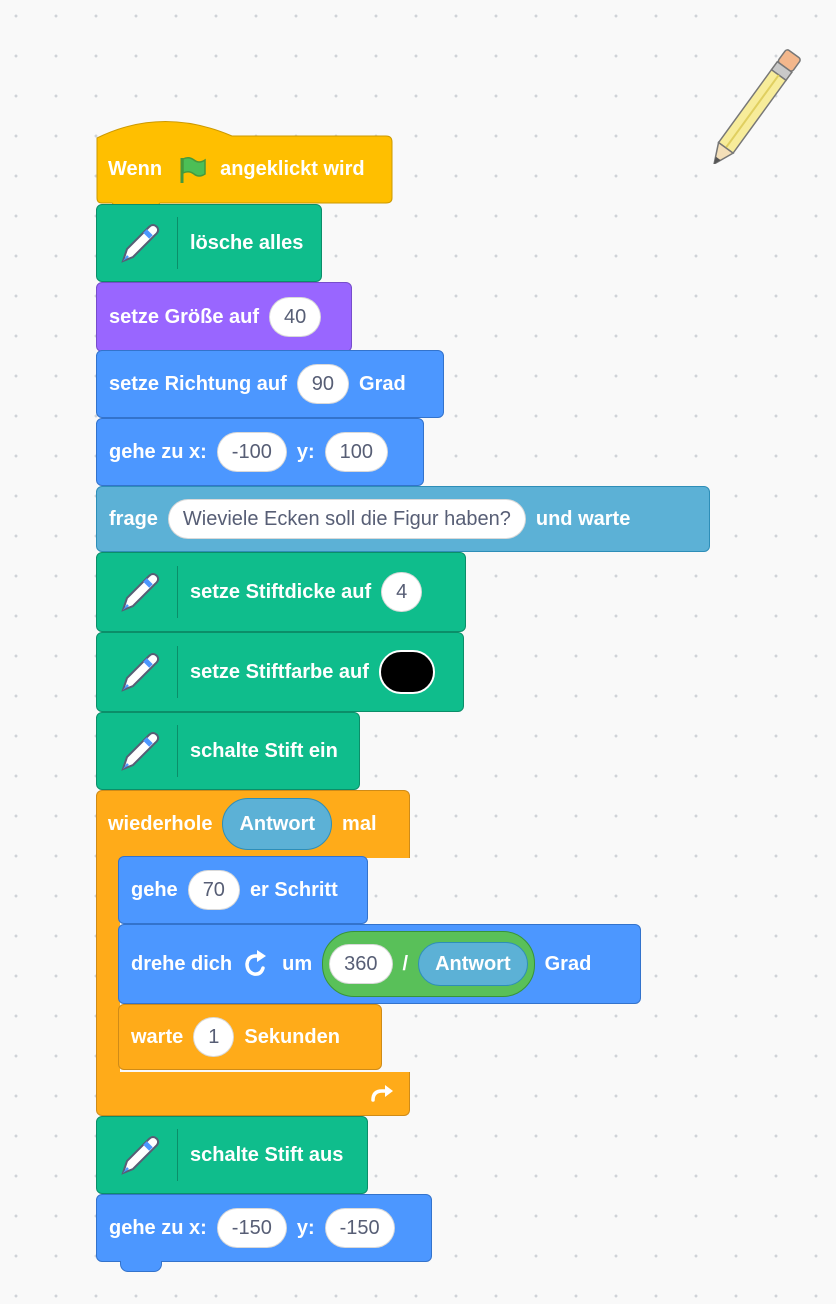  I want to click on y-input: 100, so click(356, 452).